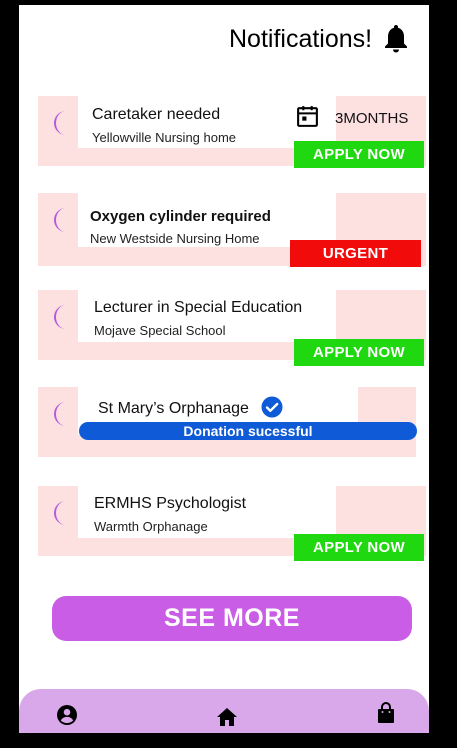  What do you see at coordinates (227, 717) in the screenshot?
I see `home-icon` at bounding box center [227, 717].